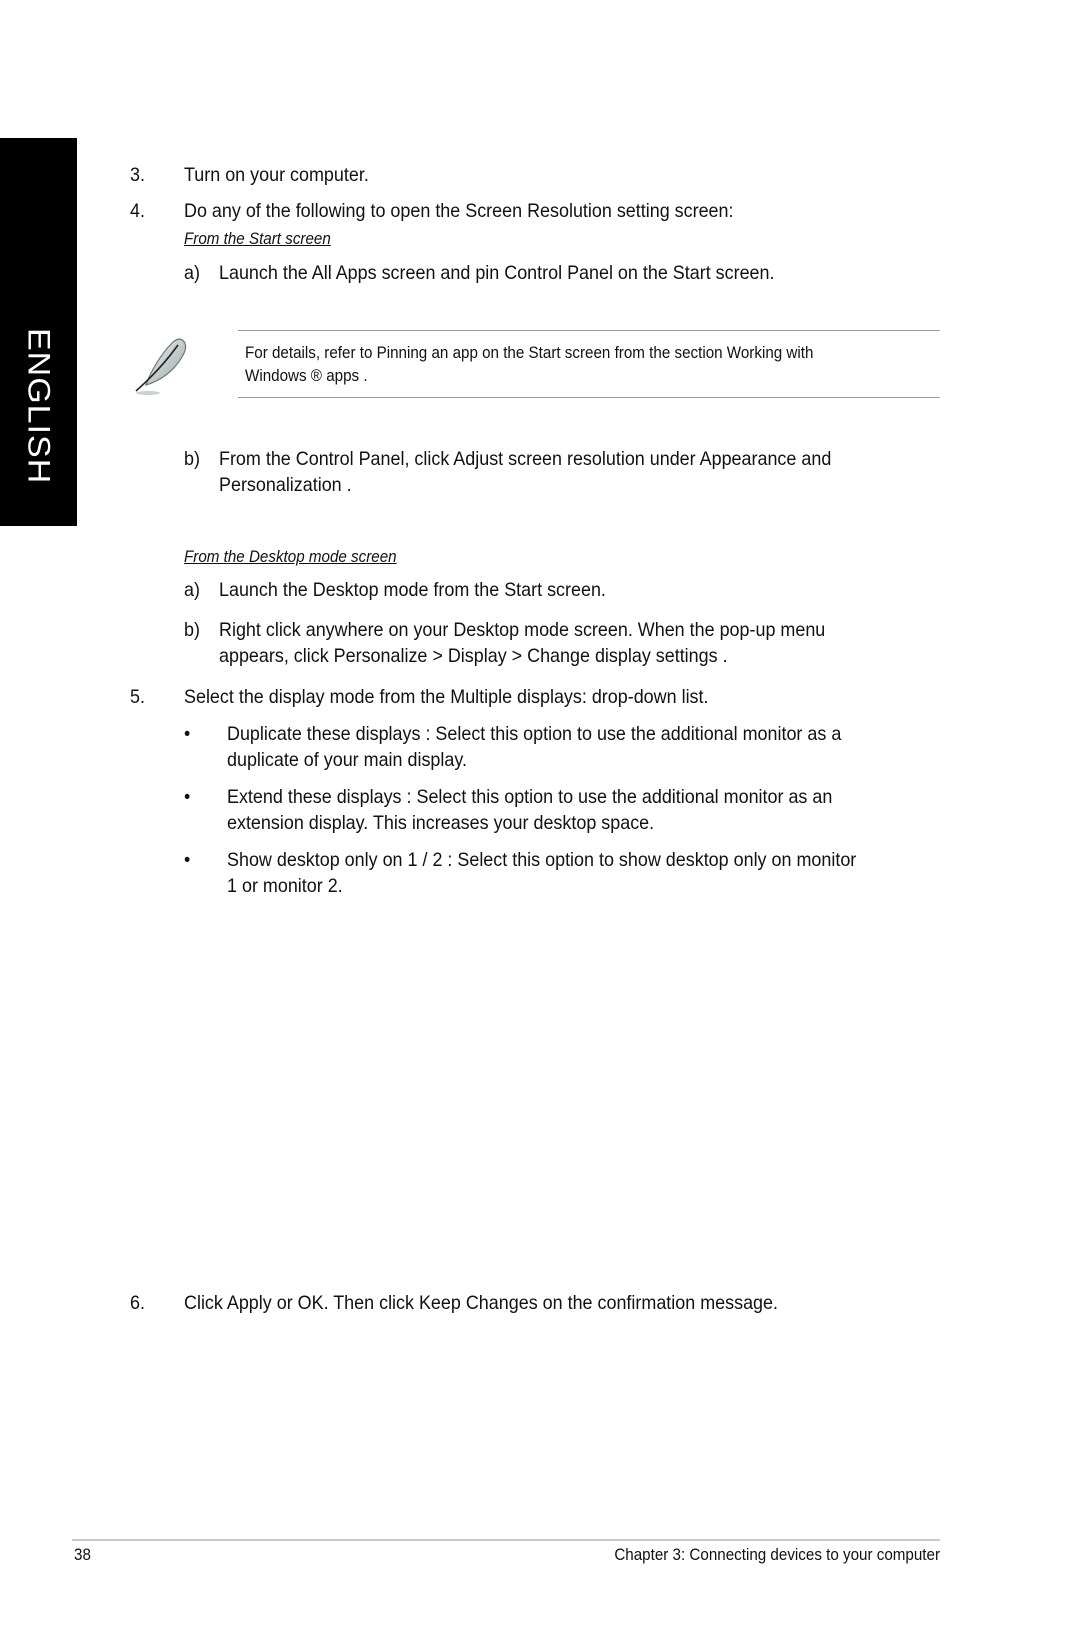 The width and height of the screenshot is (1080, 1627). What do you see at coordinates (290, 557) in the screenshot?
I see `subheading-desktop-mode: From the Desktop mode screen` at bounding box center [290, 557].